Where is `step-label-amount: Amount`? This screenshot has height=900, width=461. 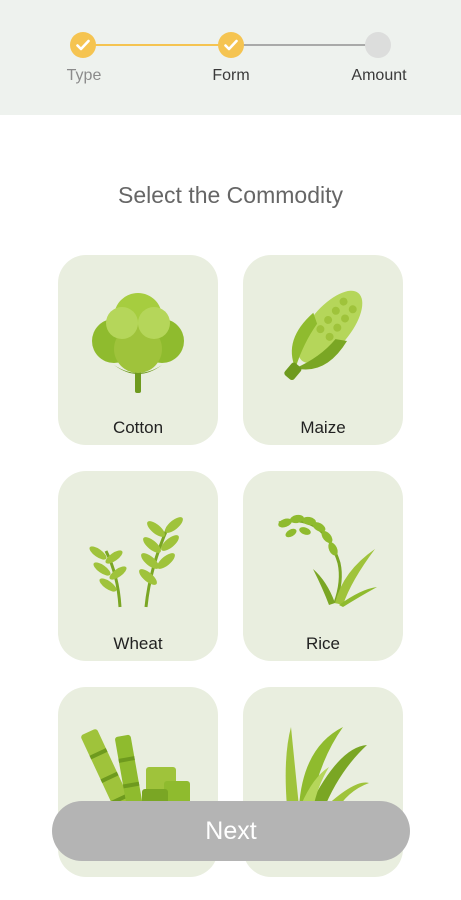 step-label-amount: Amount is located at coordinates (379, 75).